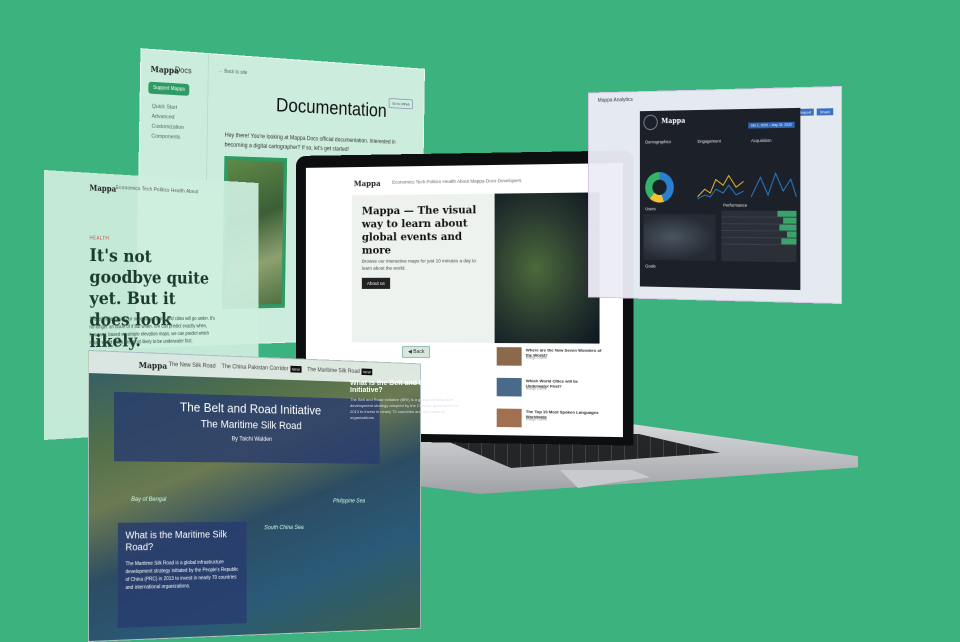 The height and width of the screenshot is (642, 960). Describe the element at coordinates (650, 123) in the screenshot. I see `logo-icon` at that location.